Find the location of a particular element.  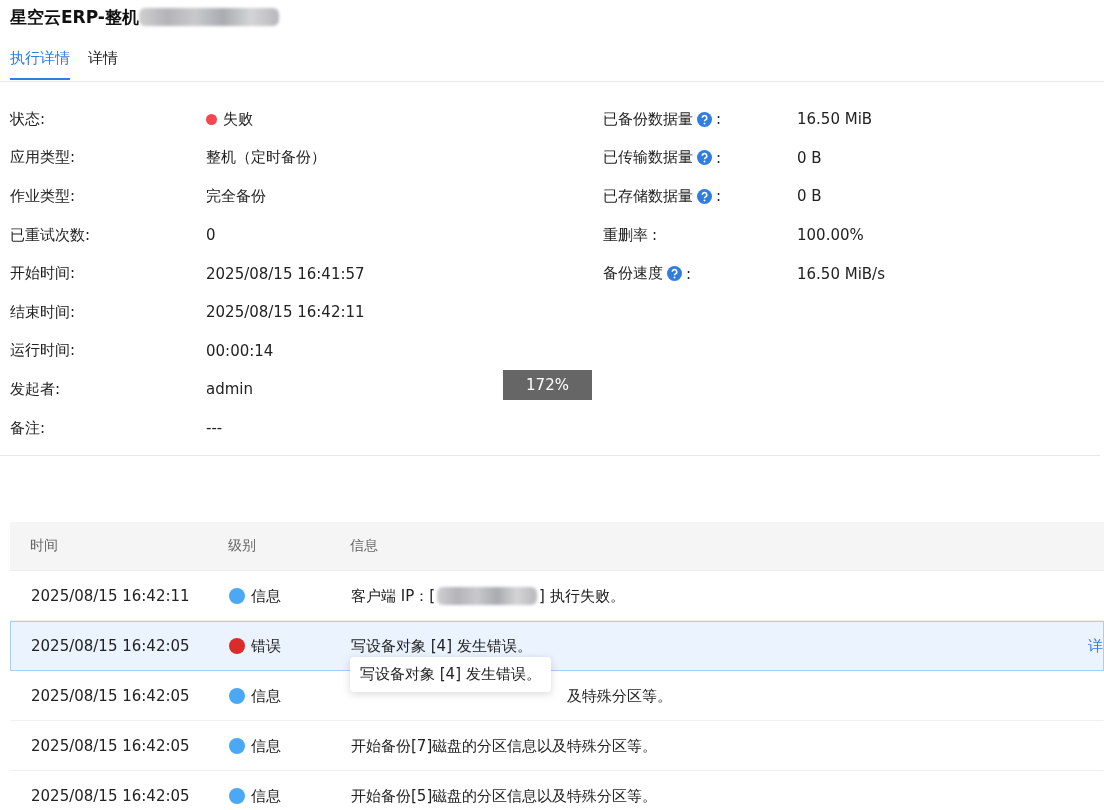

tab: 详情 is located at coordinates (103, 63).